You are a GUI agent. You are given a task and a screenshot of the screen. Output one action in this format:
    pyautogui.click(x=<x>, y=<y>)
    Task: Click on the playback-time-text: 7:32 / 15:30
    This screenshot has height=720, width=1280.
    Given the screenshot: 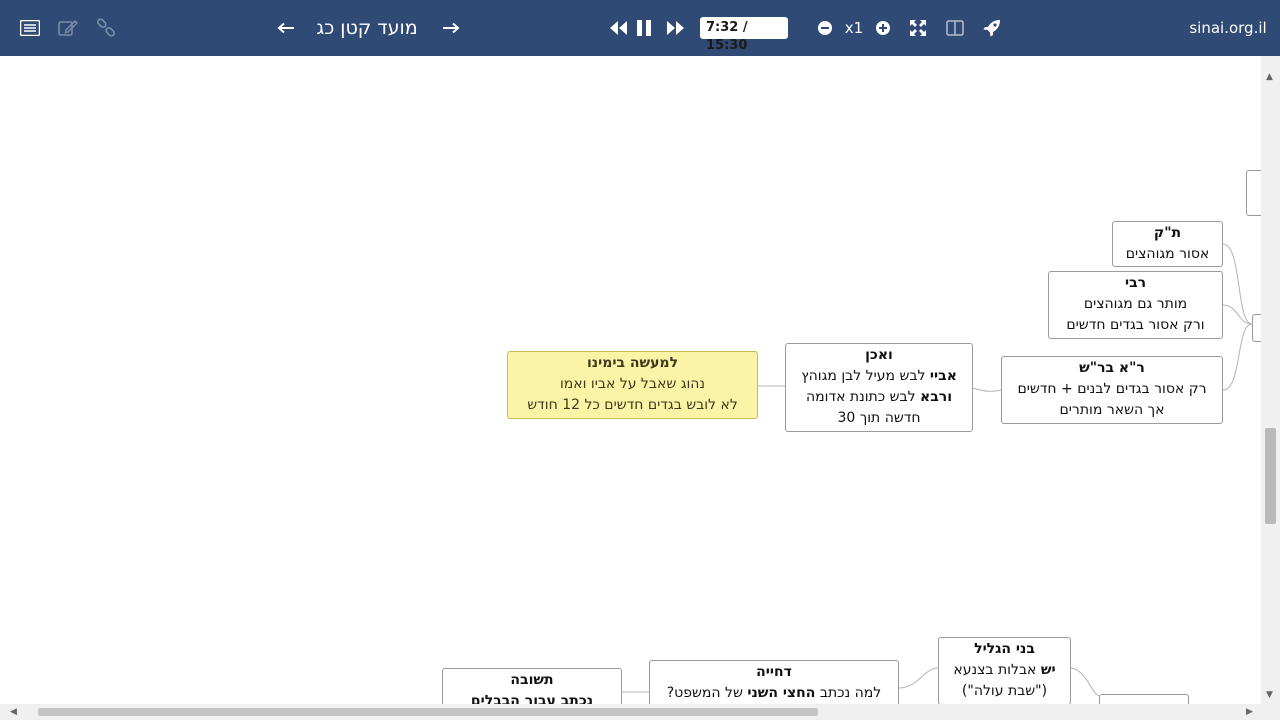 What is the action you would take?
    pyautogui.click(x=744, y=35)
    